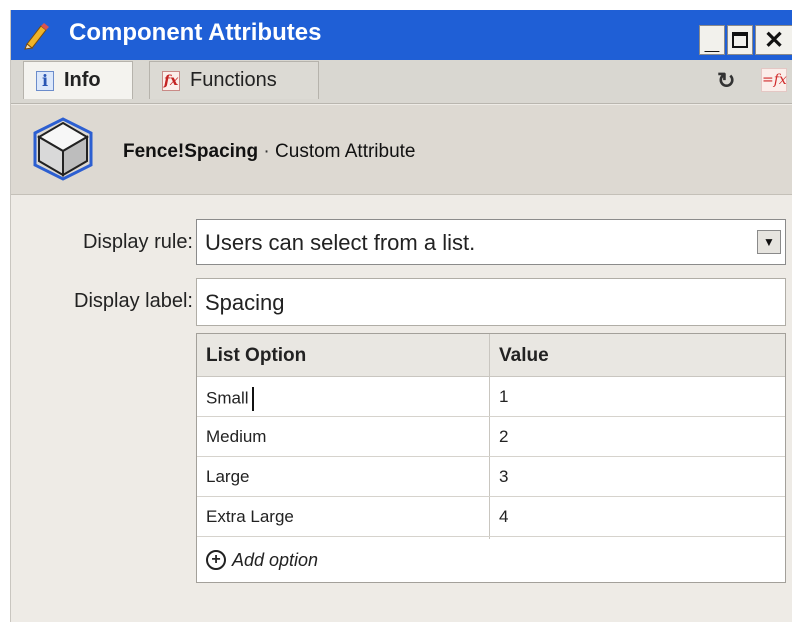 The width and height of the screenshot is (792, 622). I want to click on maximize-button, so click(740, 40).